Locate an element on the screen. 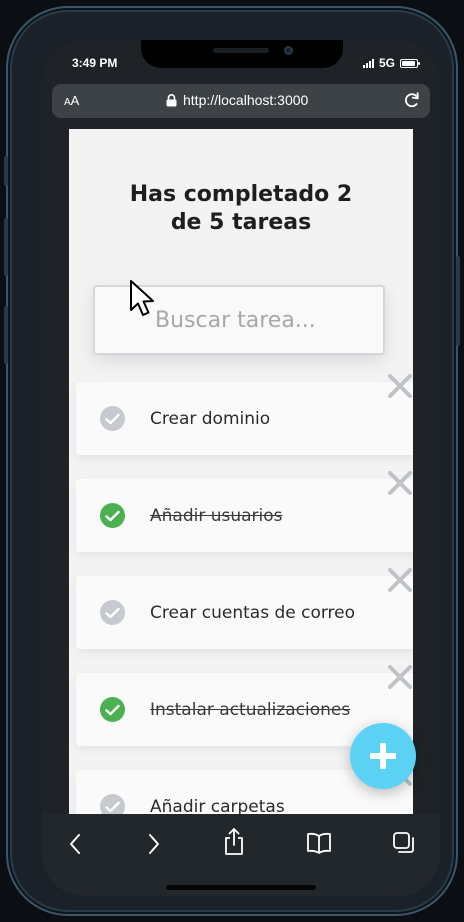  volume-down-button is located at coordinates (6, 335).